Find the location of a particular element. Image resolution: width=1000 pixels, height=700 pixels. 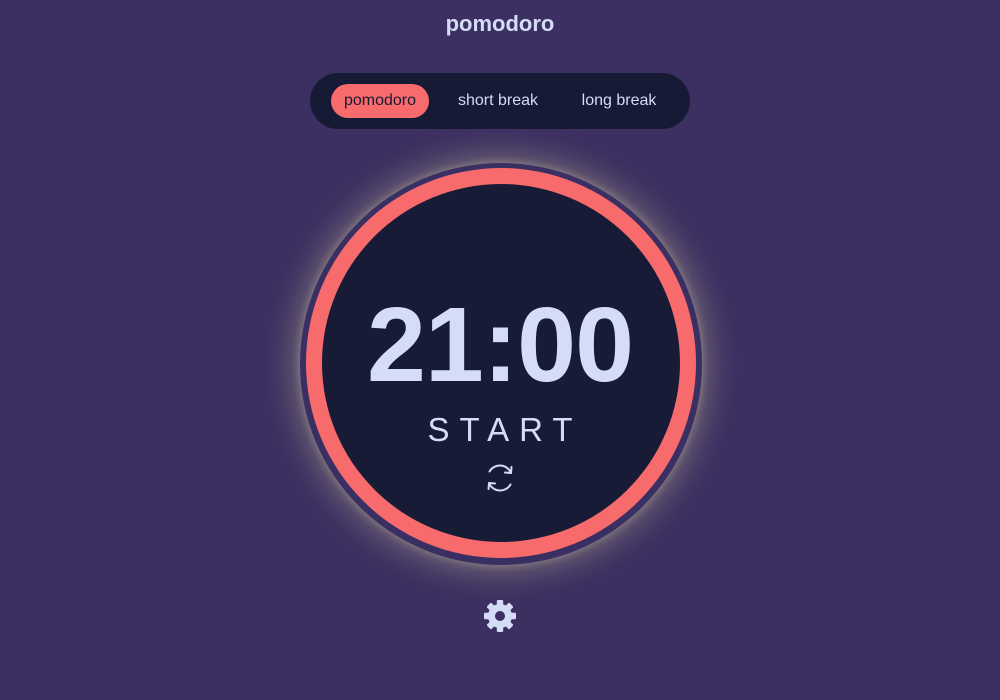

gear-icon is located at coordinates (500, 616).